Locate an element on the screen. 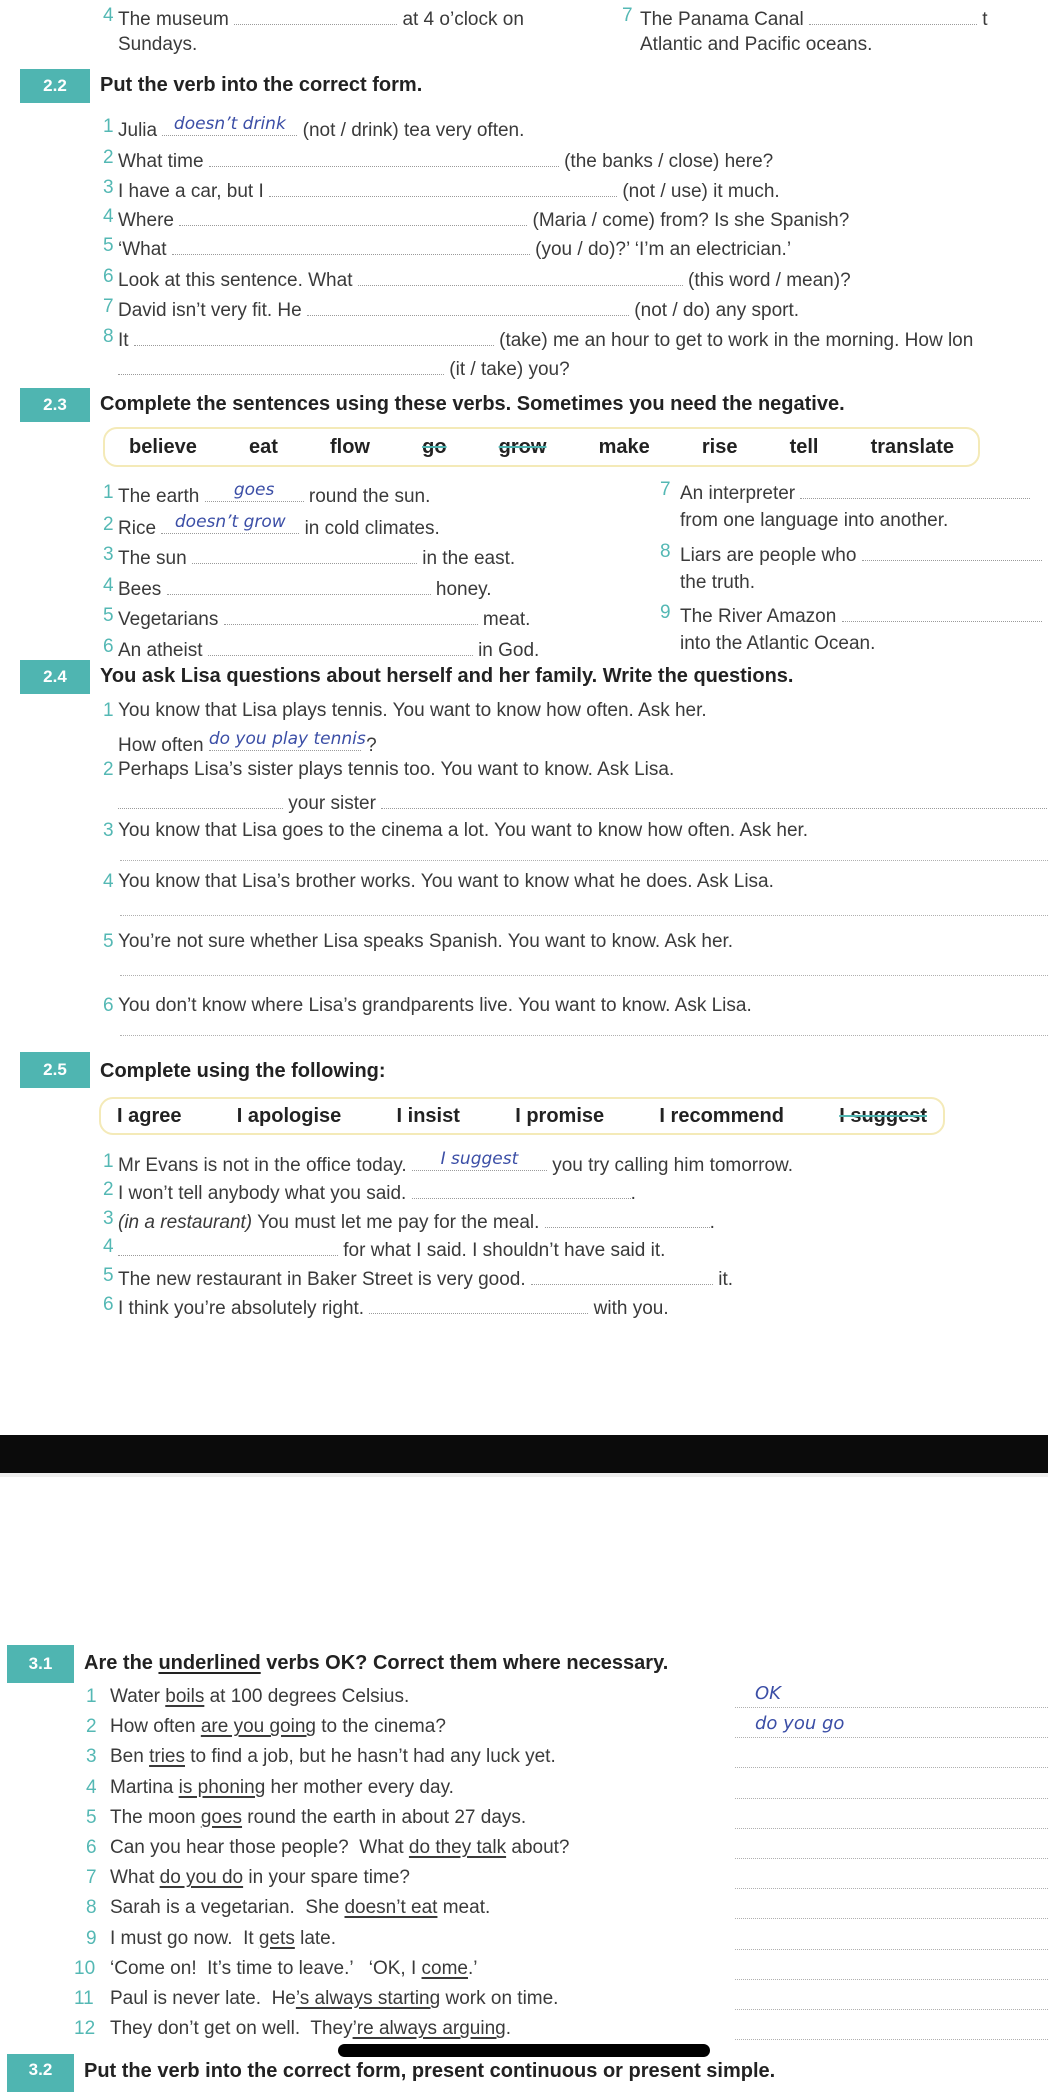 Image resolution: width=1048 pixels, height=2092 pixels. underlined-verb: do you do is located at coordinates (201, 1878).